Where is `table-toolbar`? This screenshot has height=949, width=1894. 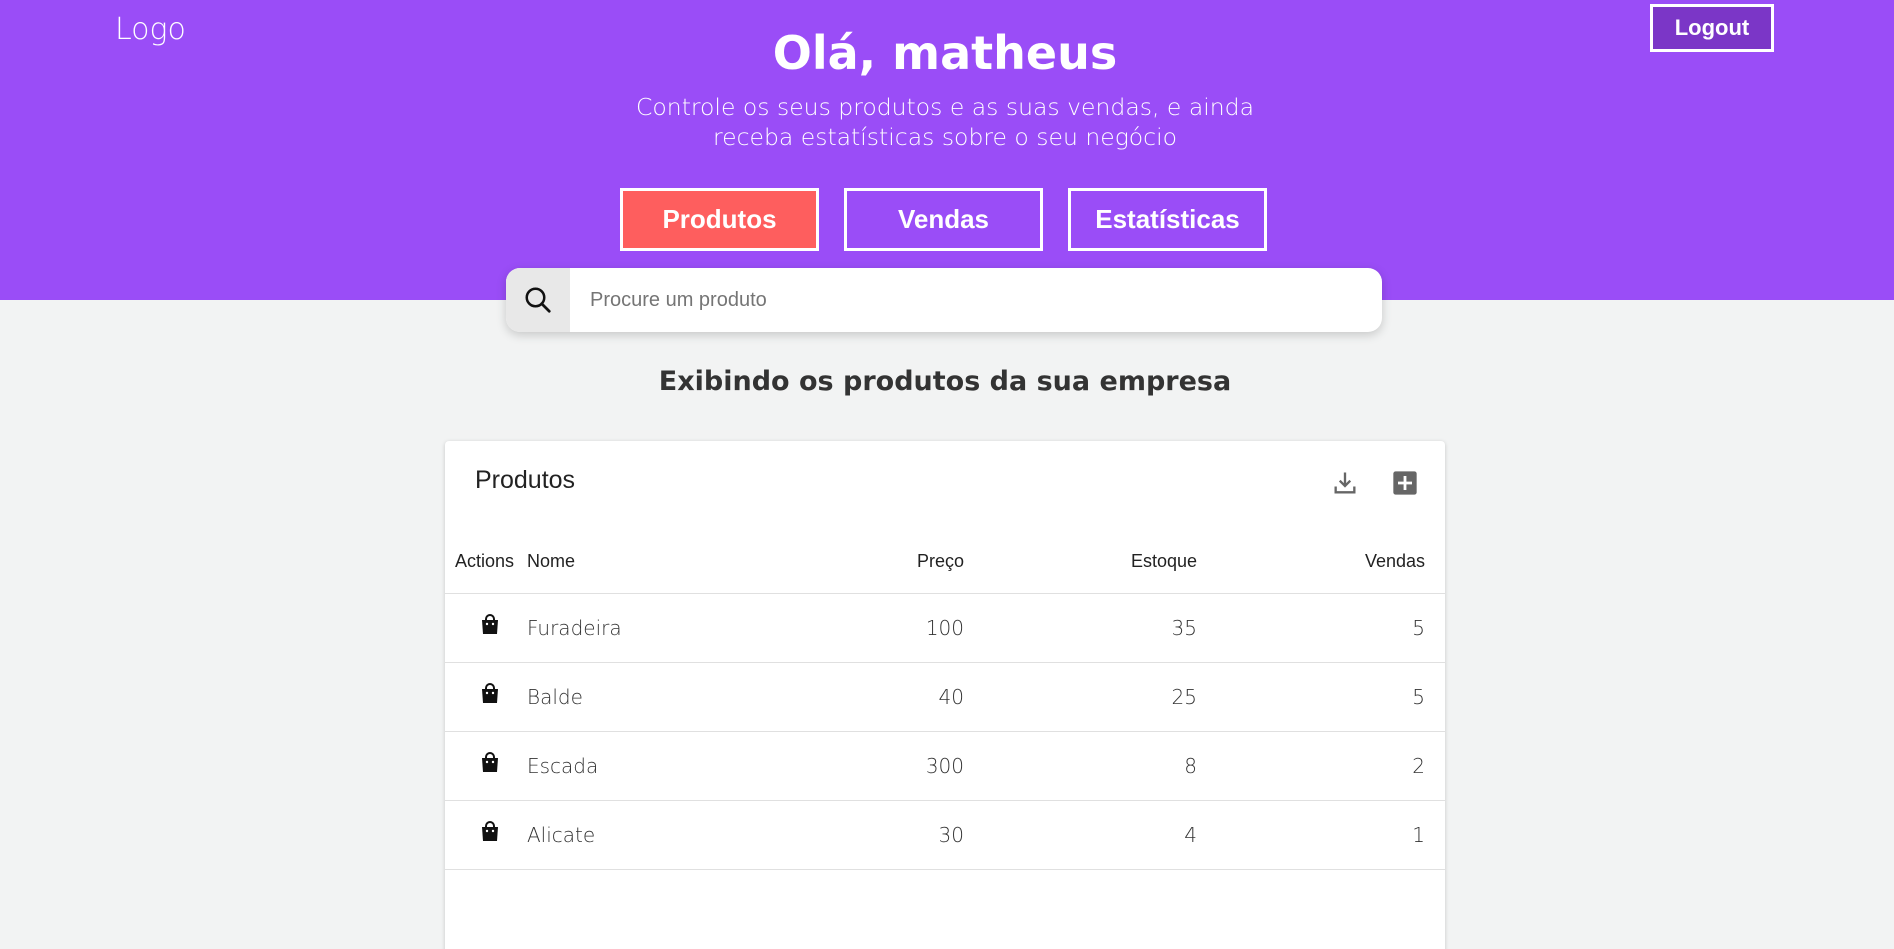 table-toolbar is located at coordinates (1375, 483).